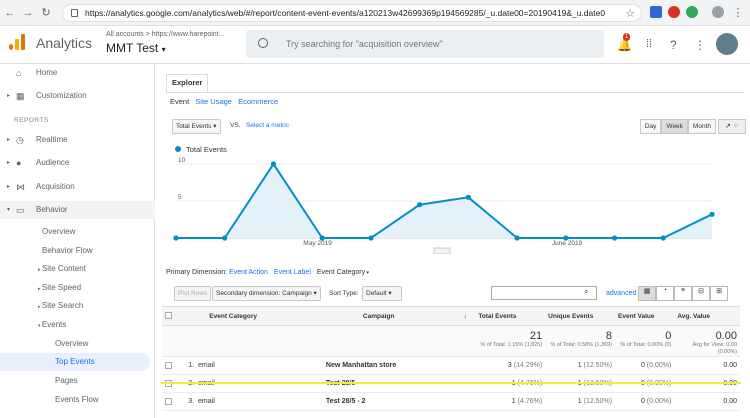 This screenshot has width=750, height=418. I want to click on behavior-icon: ▭, so click(20, 210).